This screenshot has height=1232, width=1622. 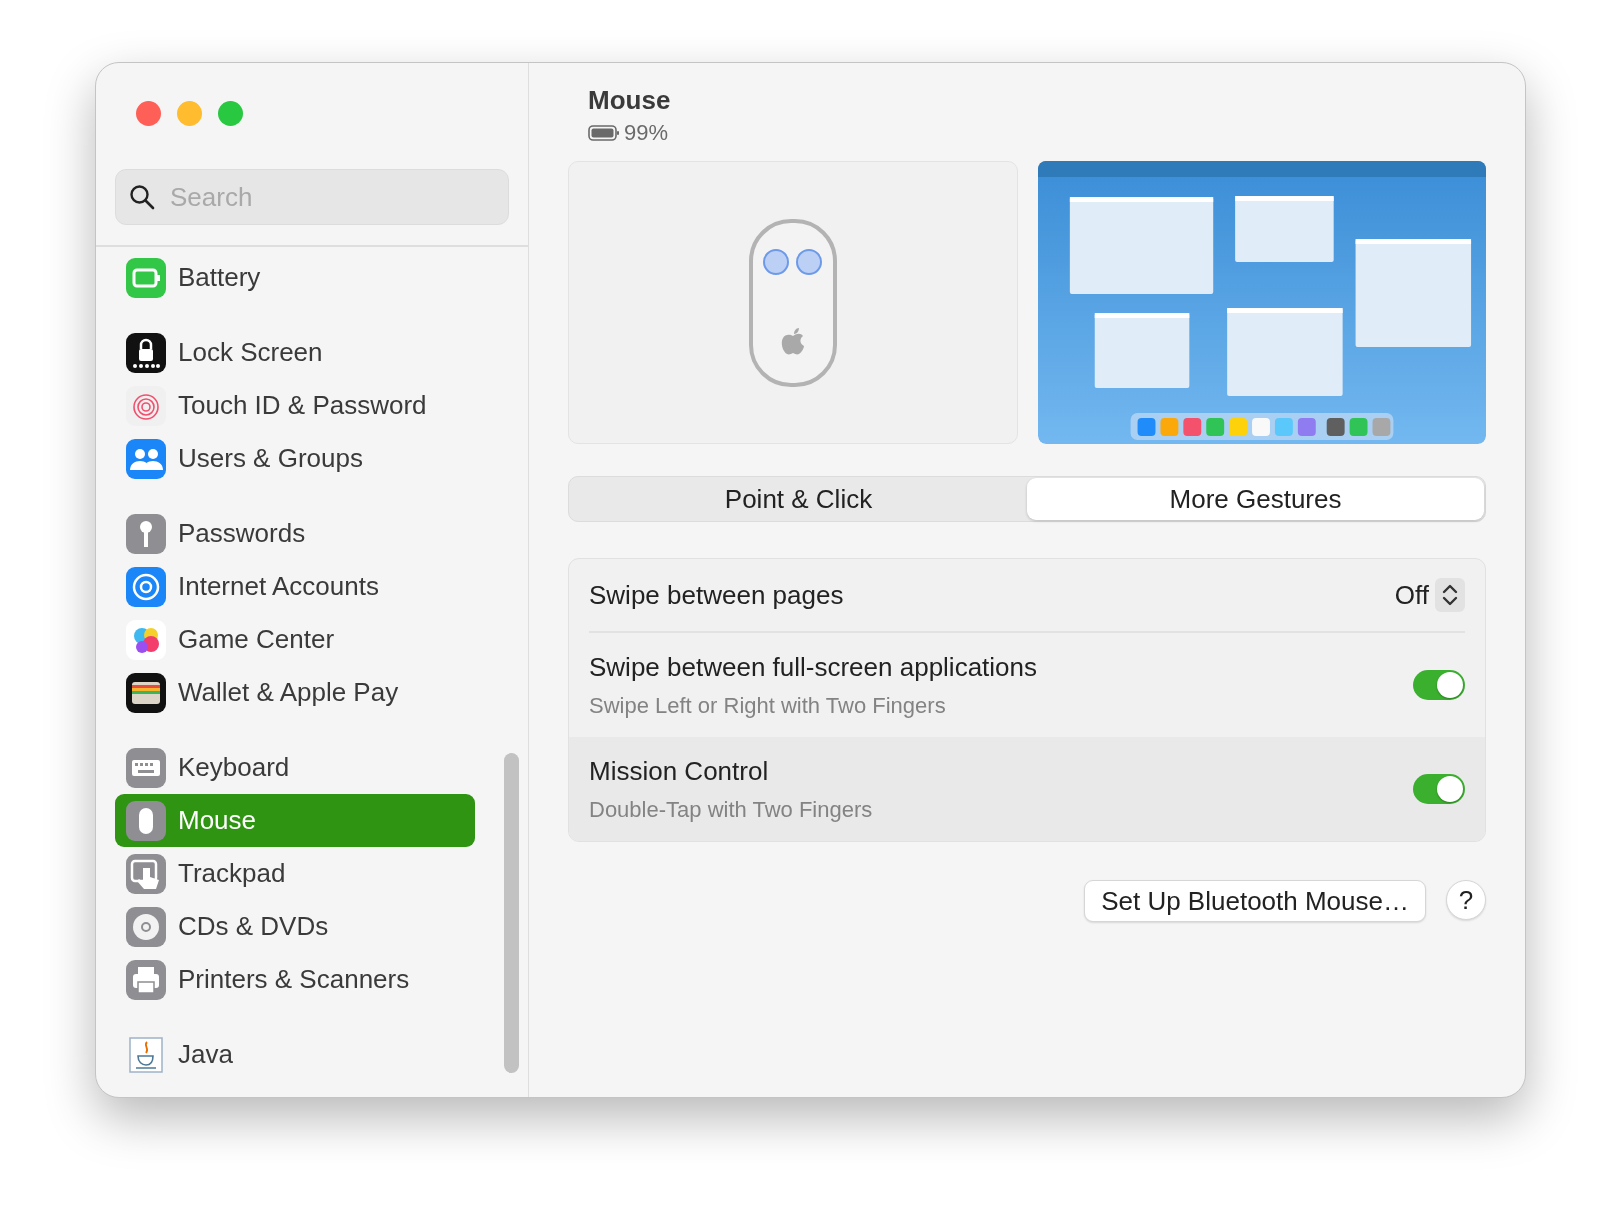 I want to click on sidebar-item: Game Center, so click(x=295, y=639).